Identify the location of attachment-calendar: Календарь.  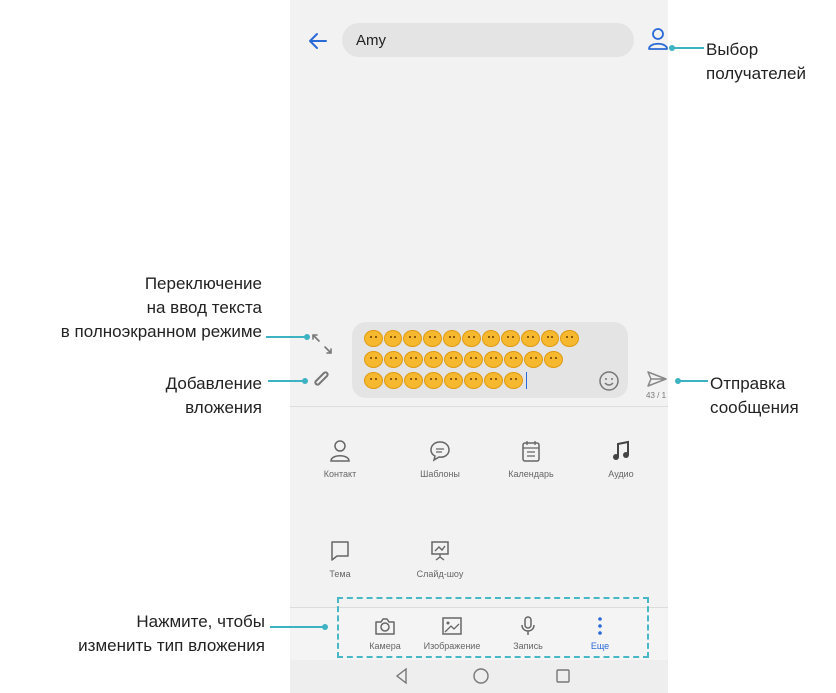
(531, 459).